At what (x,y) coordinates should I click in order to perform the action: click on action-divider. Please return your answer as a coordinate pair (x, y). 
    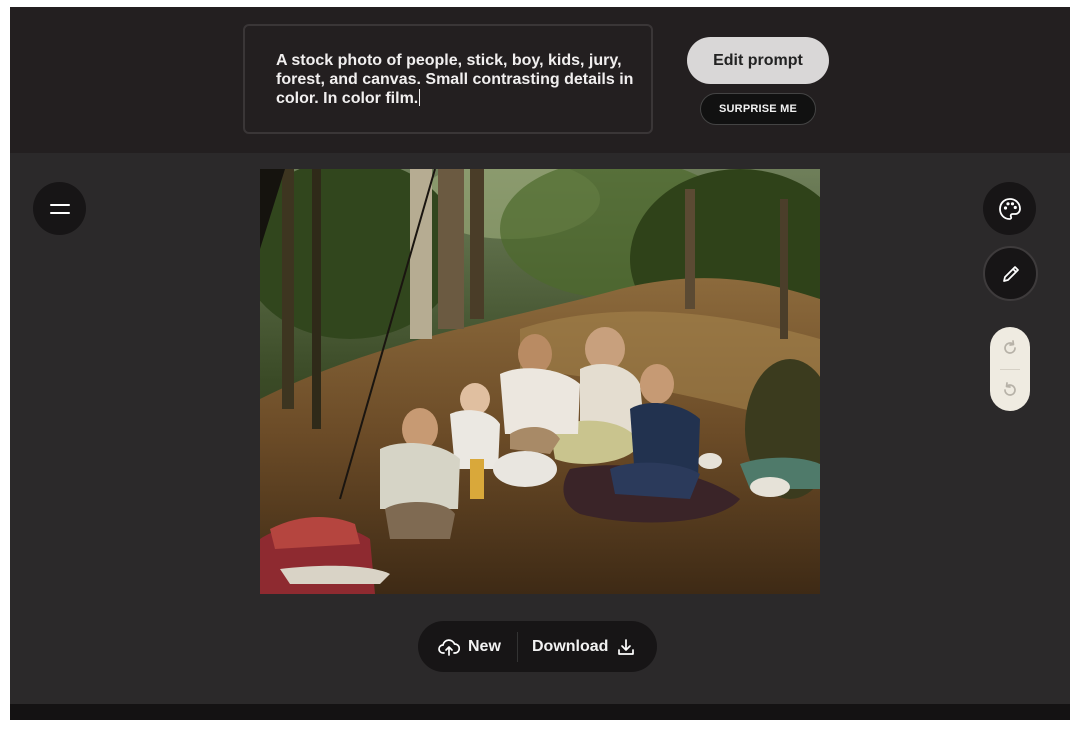
    Looking at the image, I should click on (517, 647).